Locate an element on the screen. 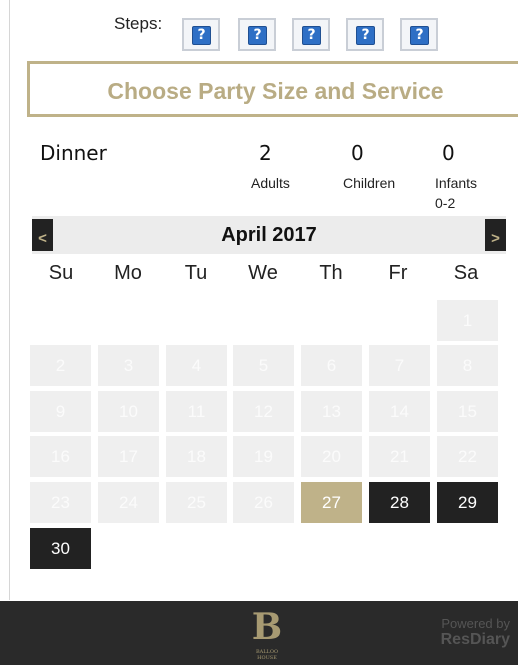 This screenshot has height=665, width=518. service-value: Dinner is located at coordinates (73, 153).